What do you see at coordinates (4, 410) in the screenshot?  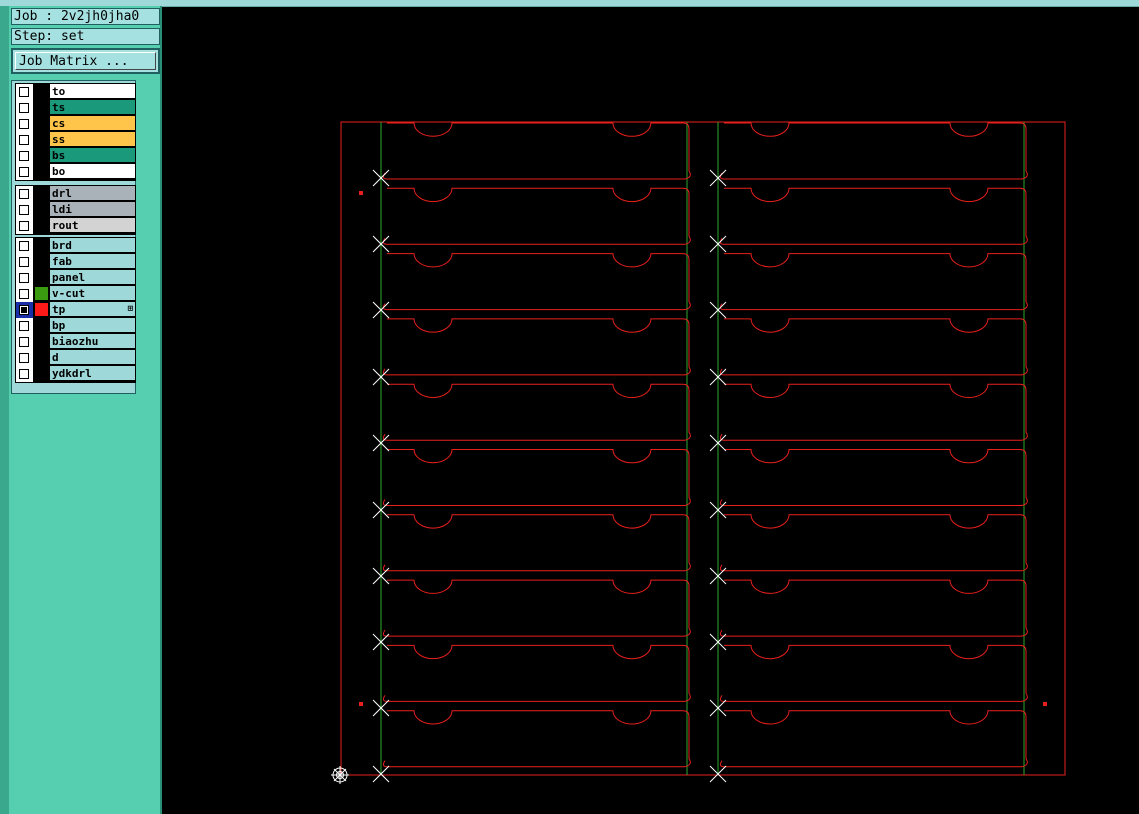 I see `side-strip` at bounding box center [4, 410].